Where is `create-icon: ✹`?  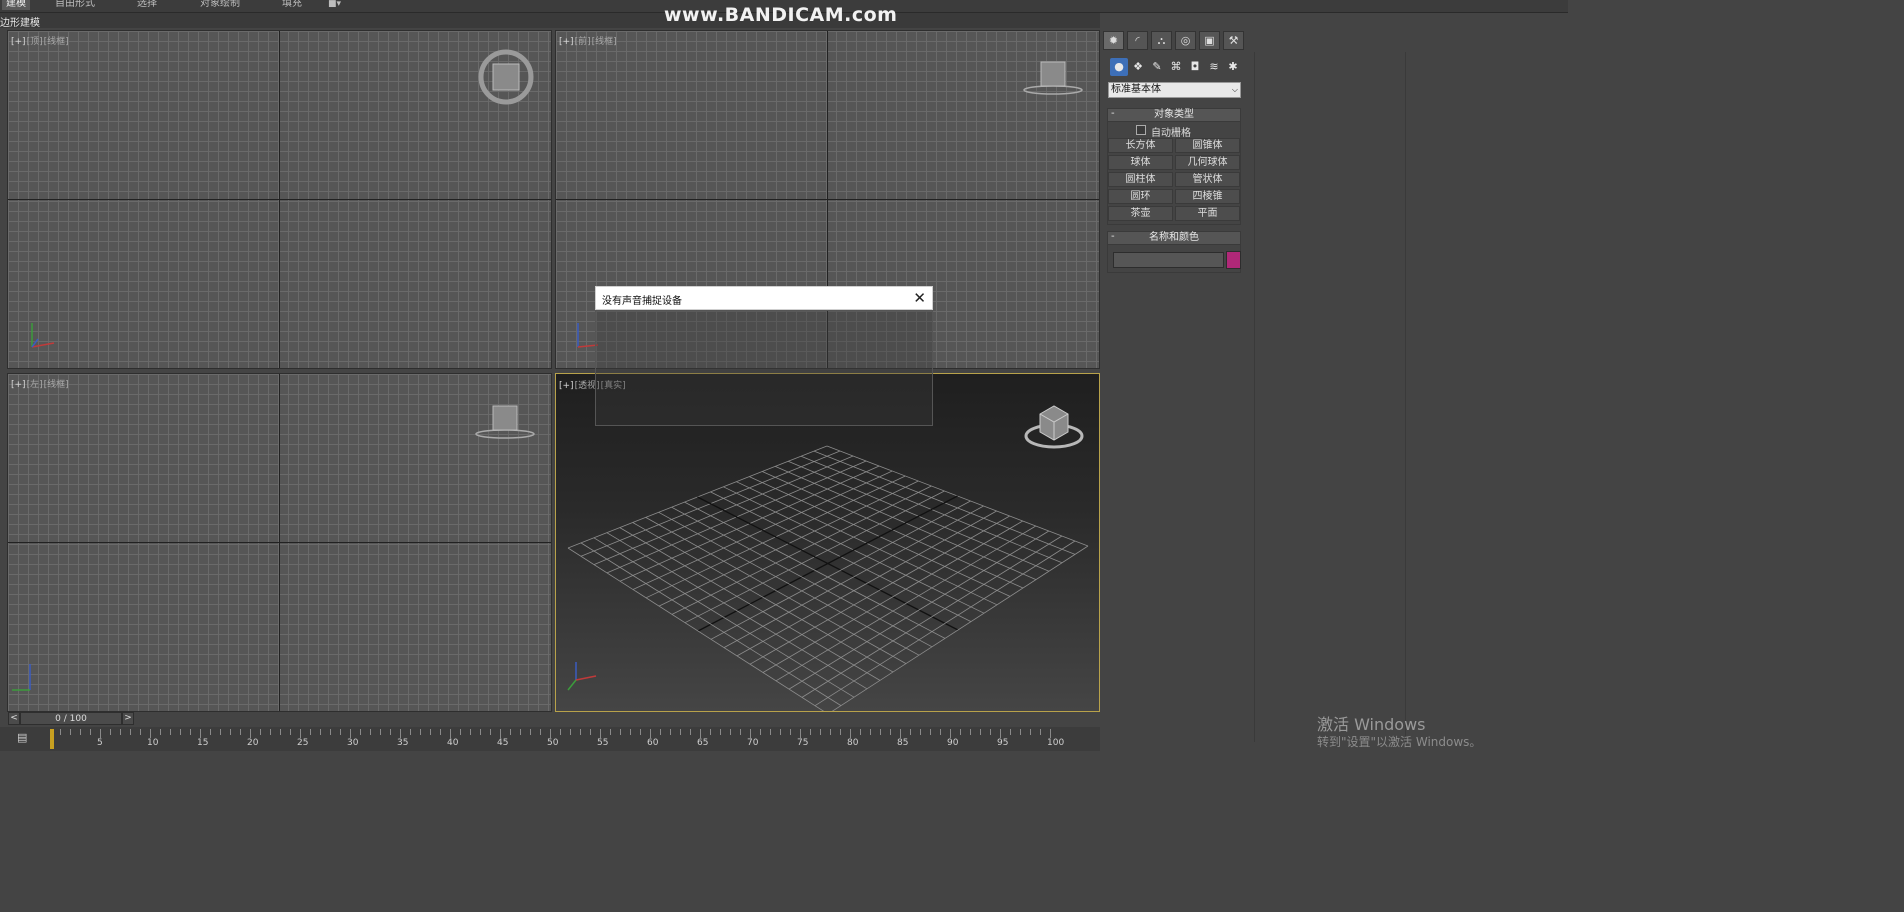 create-icon: ✹ is located at coordinates (1113, 40).